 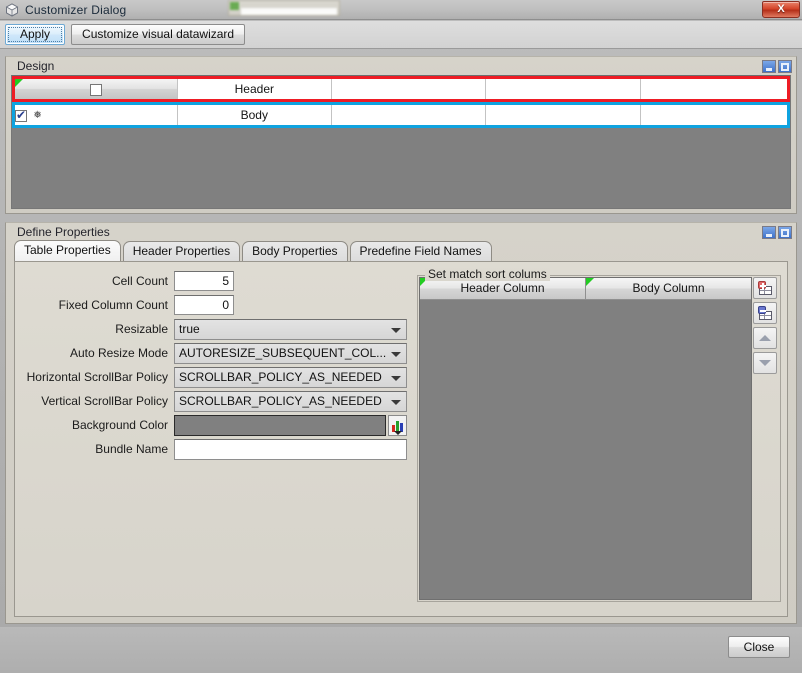 What do you see at coordinates (113, 305) in the screenshot?
I see `fixed-column-count-label: Fixed Column Count` at bounding box center [113, 305].